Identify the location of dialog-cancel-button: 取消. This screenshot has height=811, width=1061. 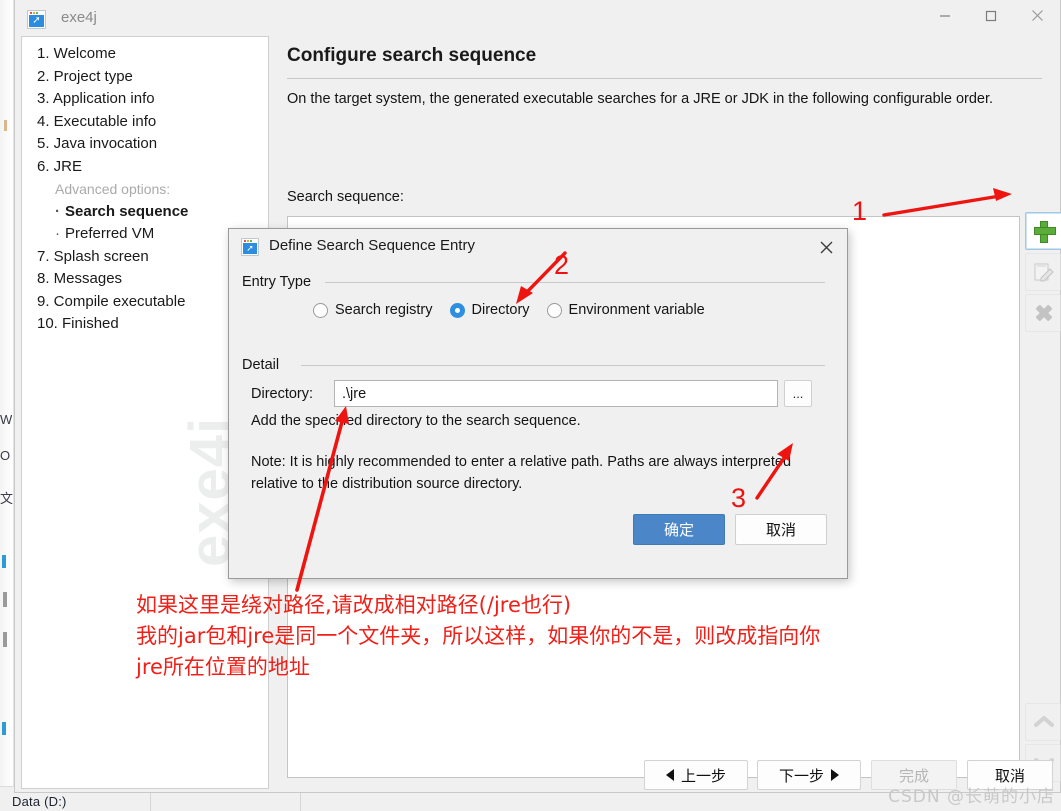
(781, 529).